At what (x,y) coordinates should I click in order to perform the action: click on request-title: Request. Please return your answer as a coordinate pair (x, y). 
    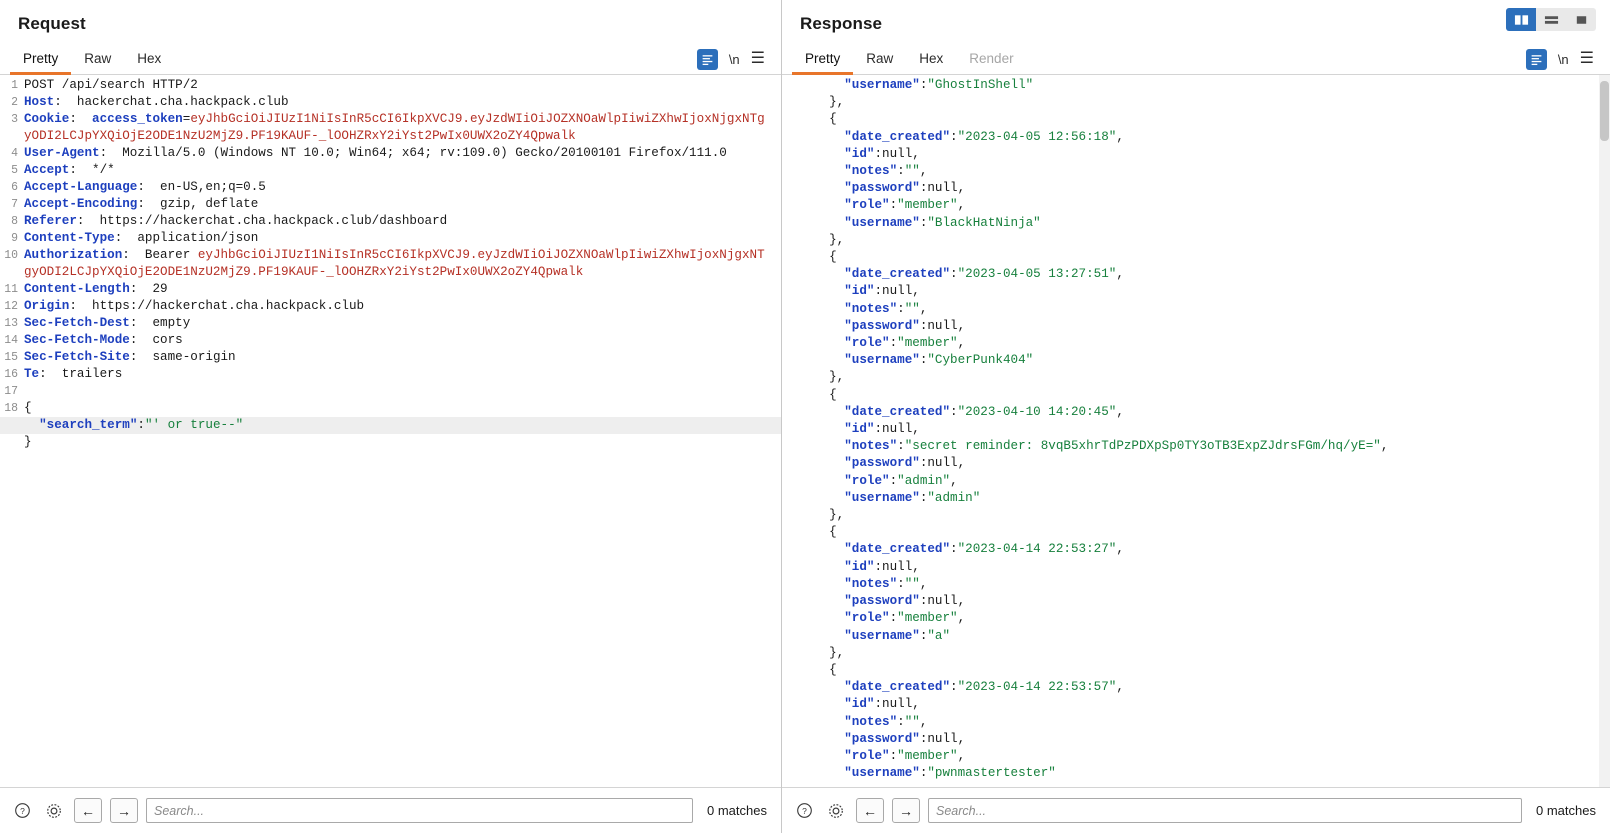
    Looking at the image, I should click on (52, 23).